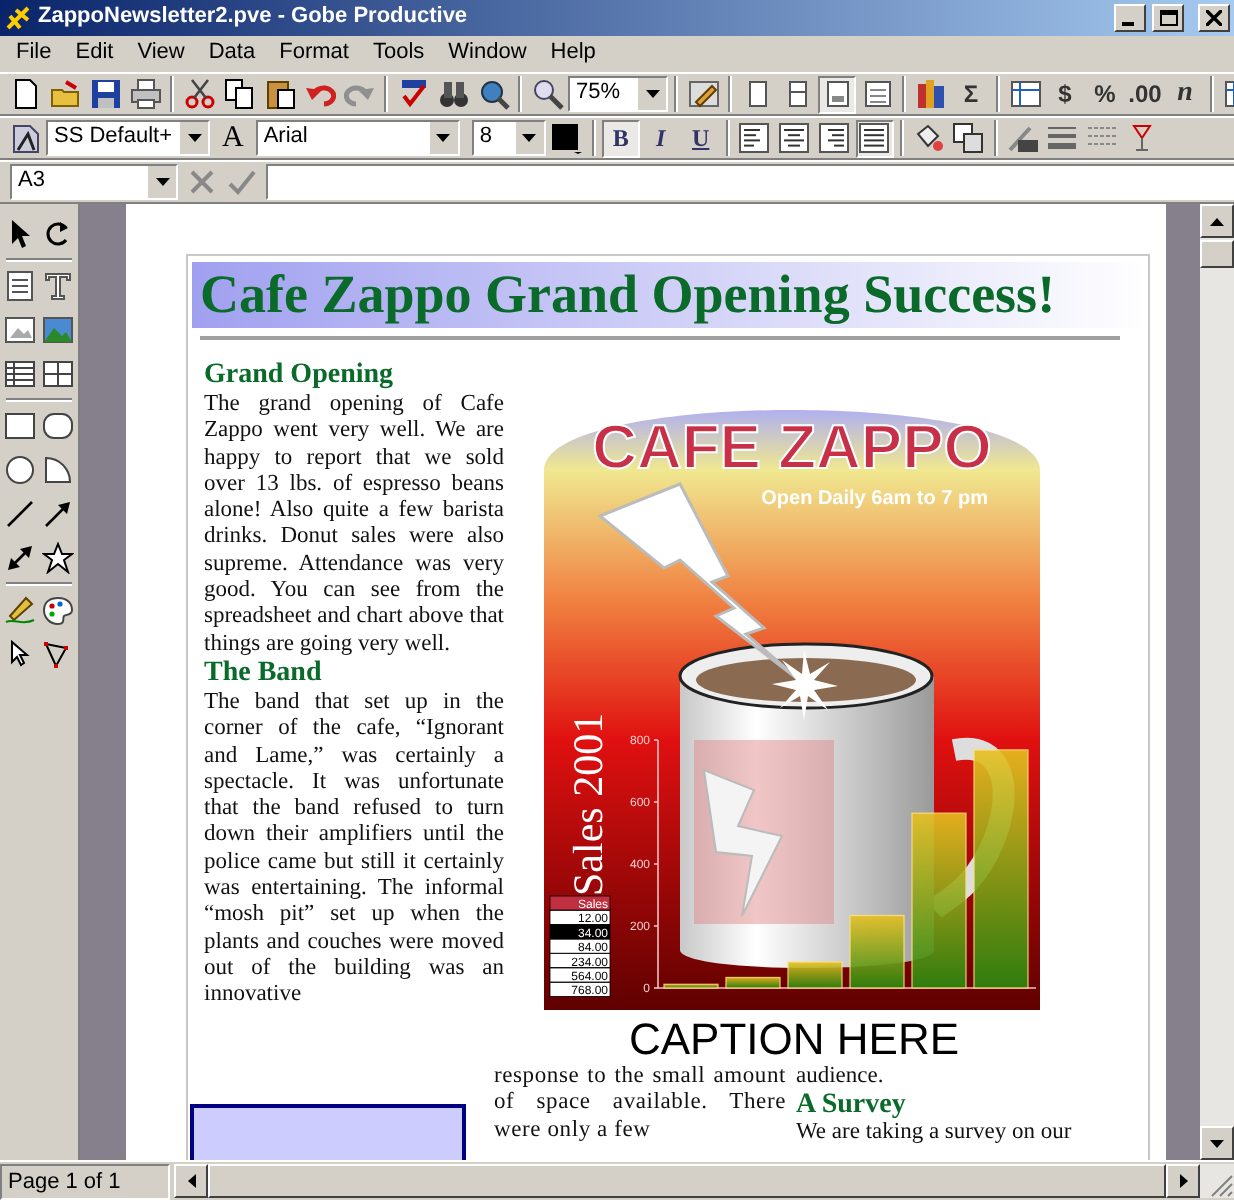 Image resolution: width=1234 pixels, height=1200 pixels. What do you see at coordinates (935, 1134) in the screenshot?
I see `paragraph: We are taking a survey on our` at bounding box center [935, 1134].